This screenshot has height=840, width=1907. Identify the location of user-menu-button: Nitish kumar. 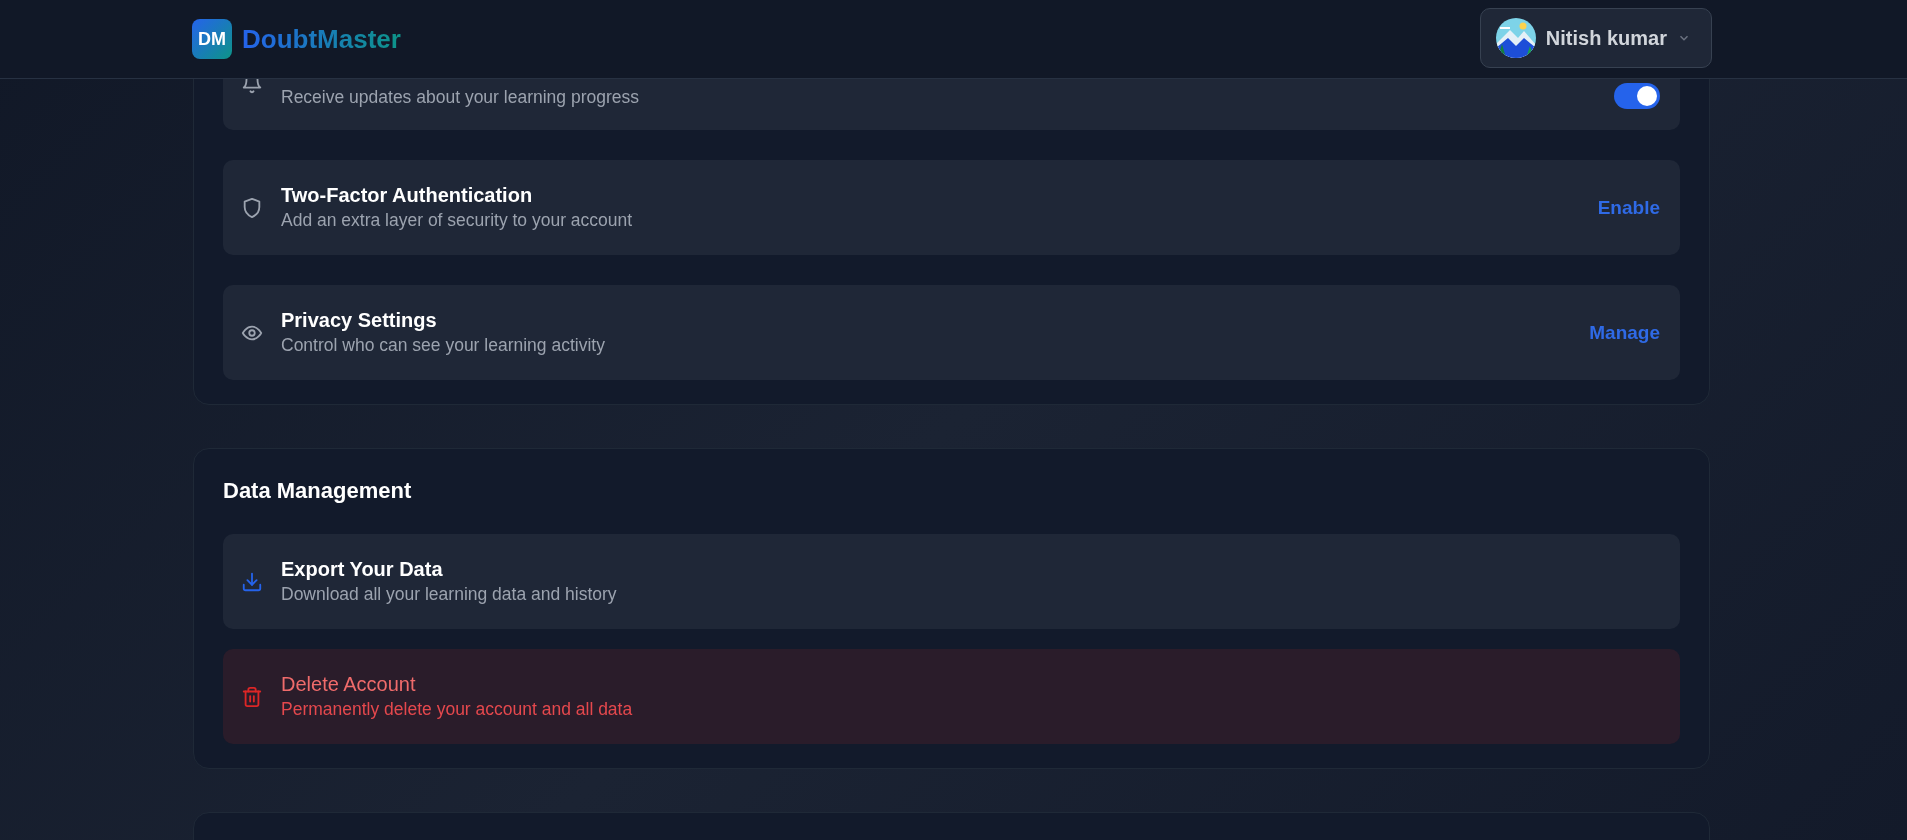
(1595, 38).